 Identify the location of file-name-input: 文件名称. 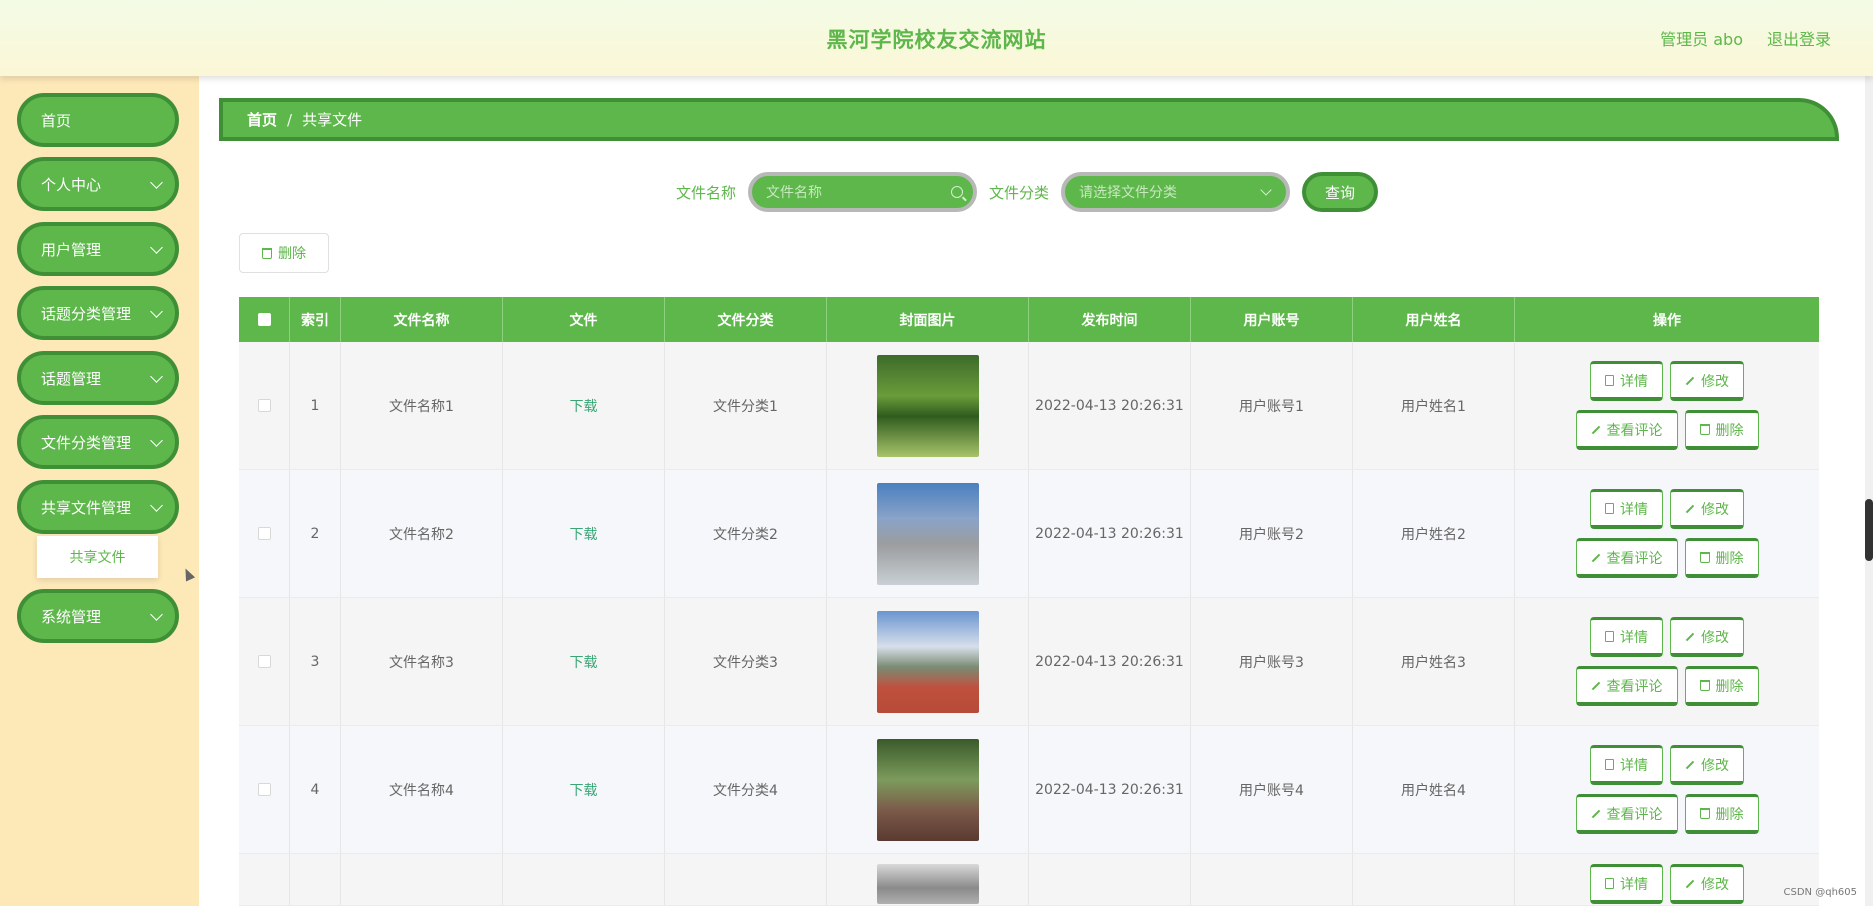
(863, 192).